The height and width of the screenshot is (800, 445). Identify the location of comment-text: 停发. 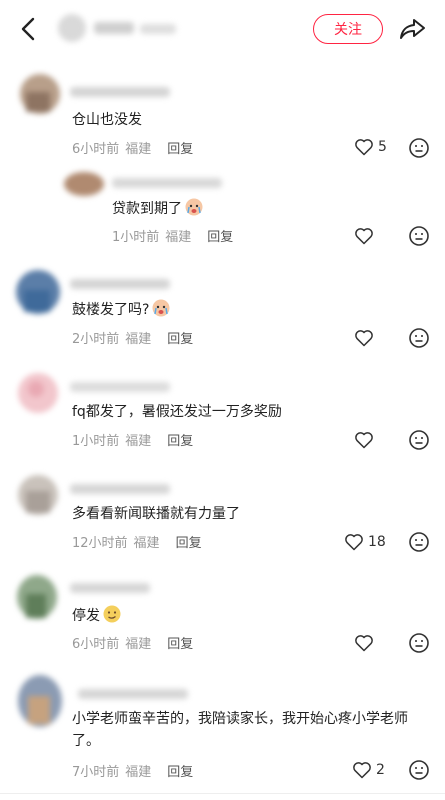
(97, 615).